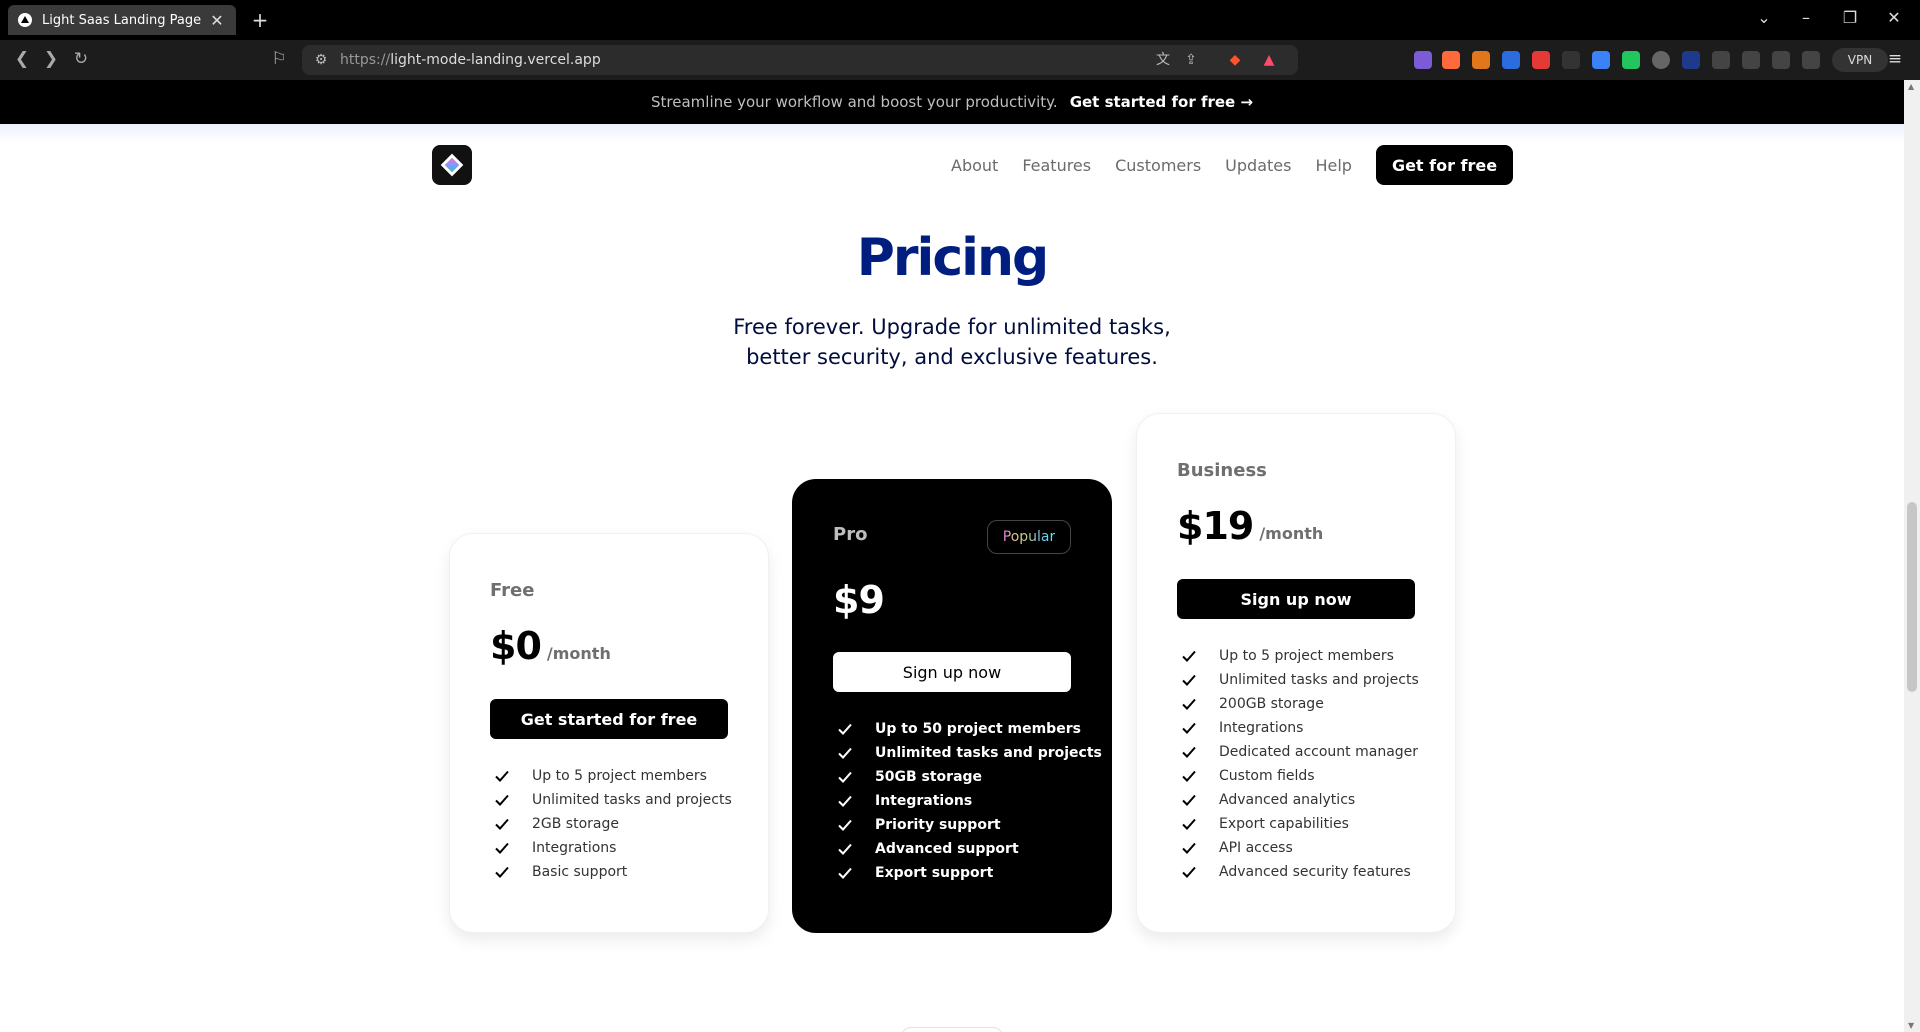 This screenshot has width=1920, height=1032. What do you see at coordinates (452, 165) in the screenshot?
I see `logo-icon` at bounding box center [452, 165].